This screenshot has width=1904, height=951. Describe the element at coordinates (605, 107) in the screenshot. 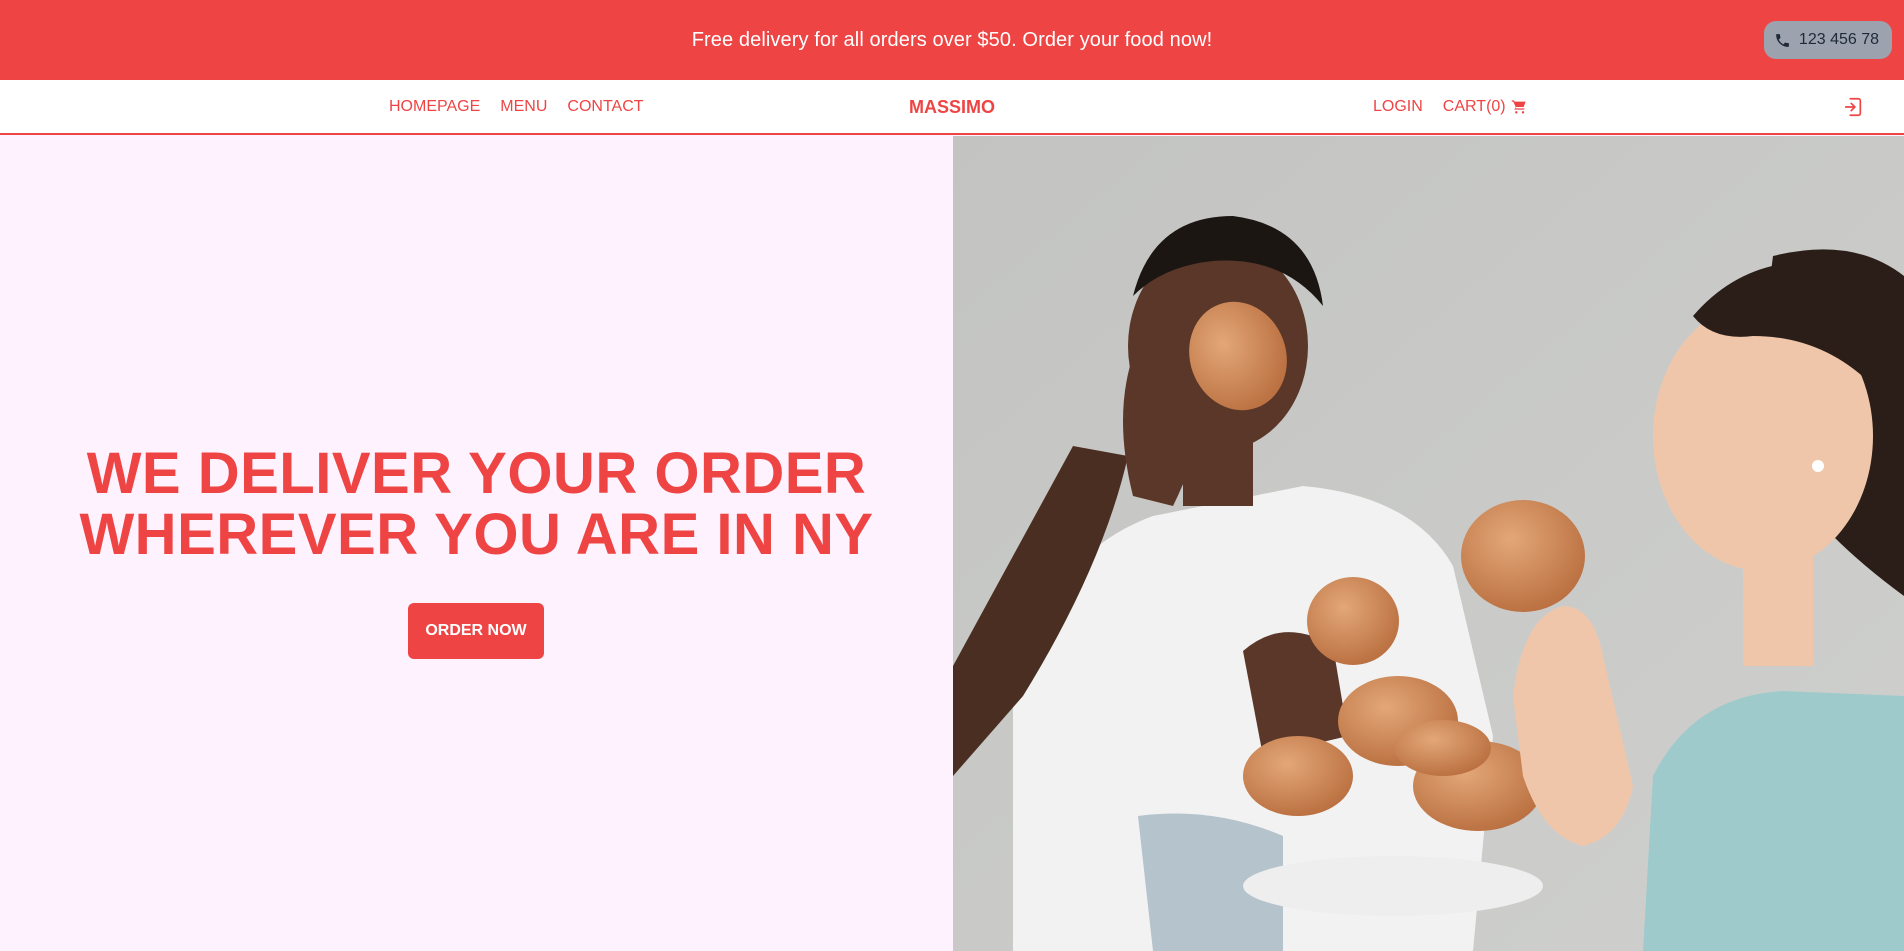

I see `nav-contact-link: CONTACT` at that location.